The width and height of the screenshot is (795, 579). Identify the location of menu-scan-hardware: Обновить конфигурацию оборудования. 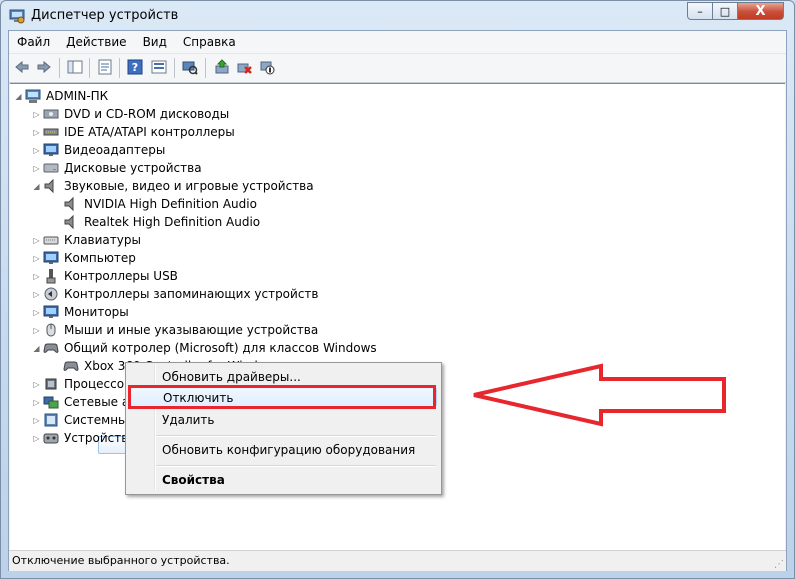
(282, 450).